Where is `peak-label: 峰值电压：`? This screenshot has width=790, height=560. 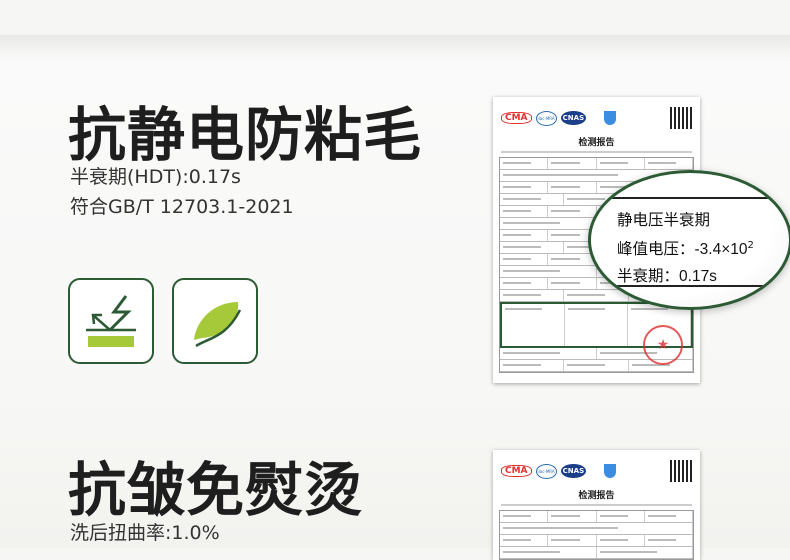 peak-label: 峰值电压： is located at coordinates (656, 249).